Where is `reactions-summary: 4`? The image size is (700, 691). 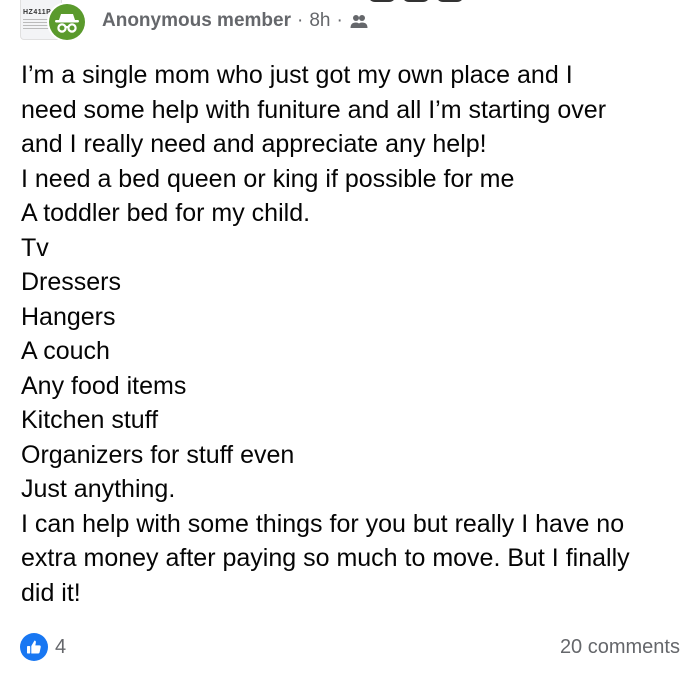 reactions-summary: 4 is located at coordinates (43, 647).